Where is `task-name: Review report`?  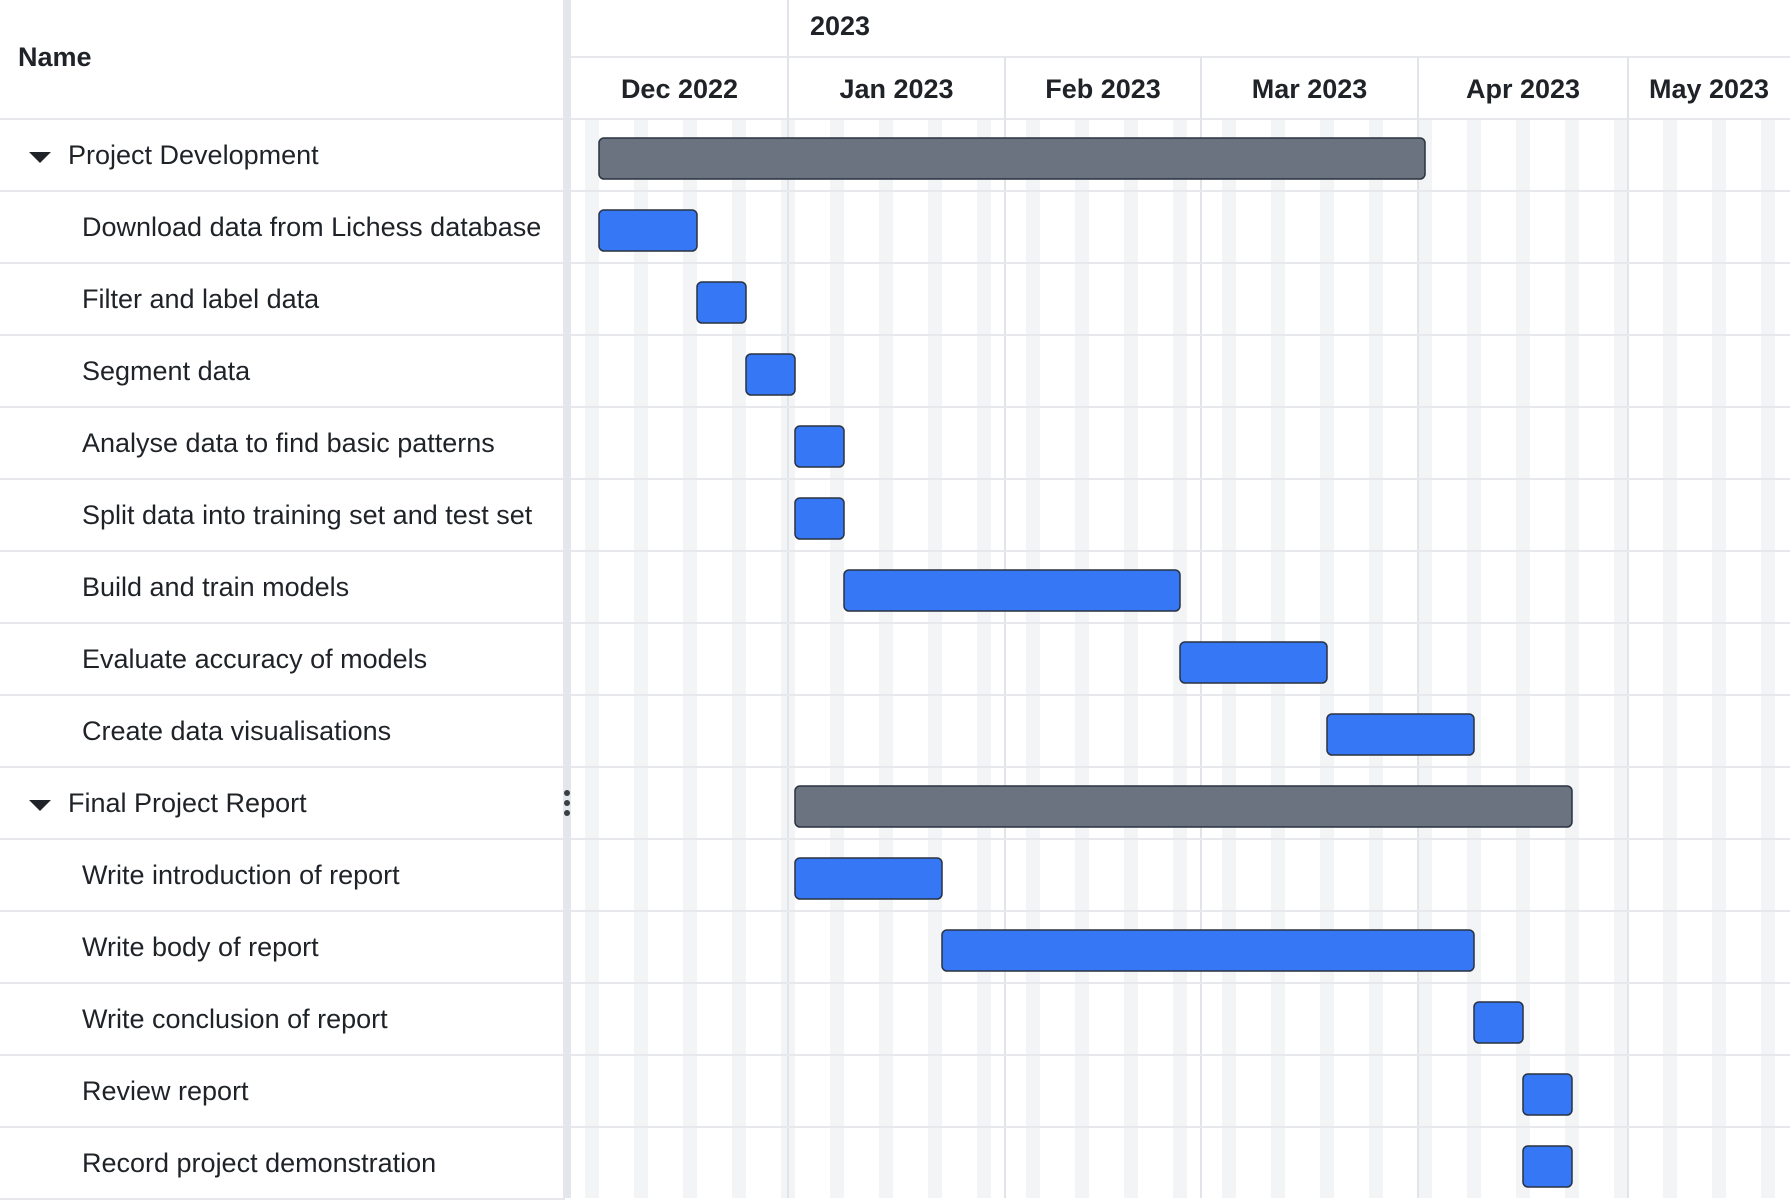 task-name: Review report is located at coordinates (165, 1091).